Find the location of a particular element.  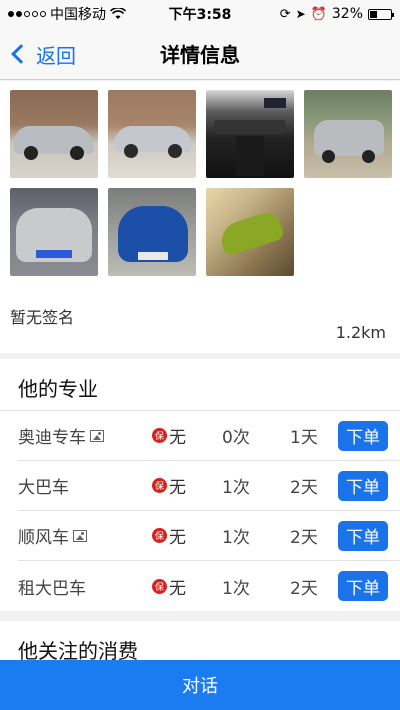

nav-bar: 返回 详情信息 is located at coordinates (200, 54).